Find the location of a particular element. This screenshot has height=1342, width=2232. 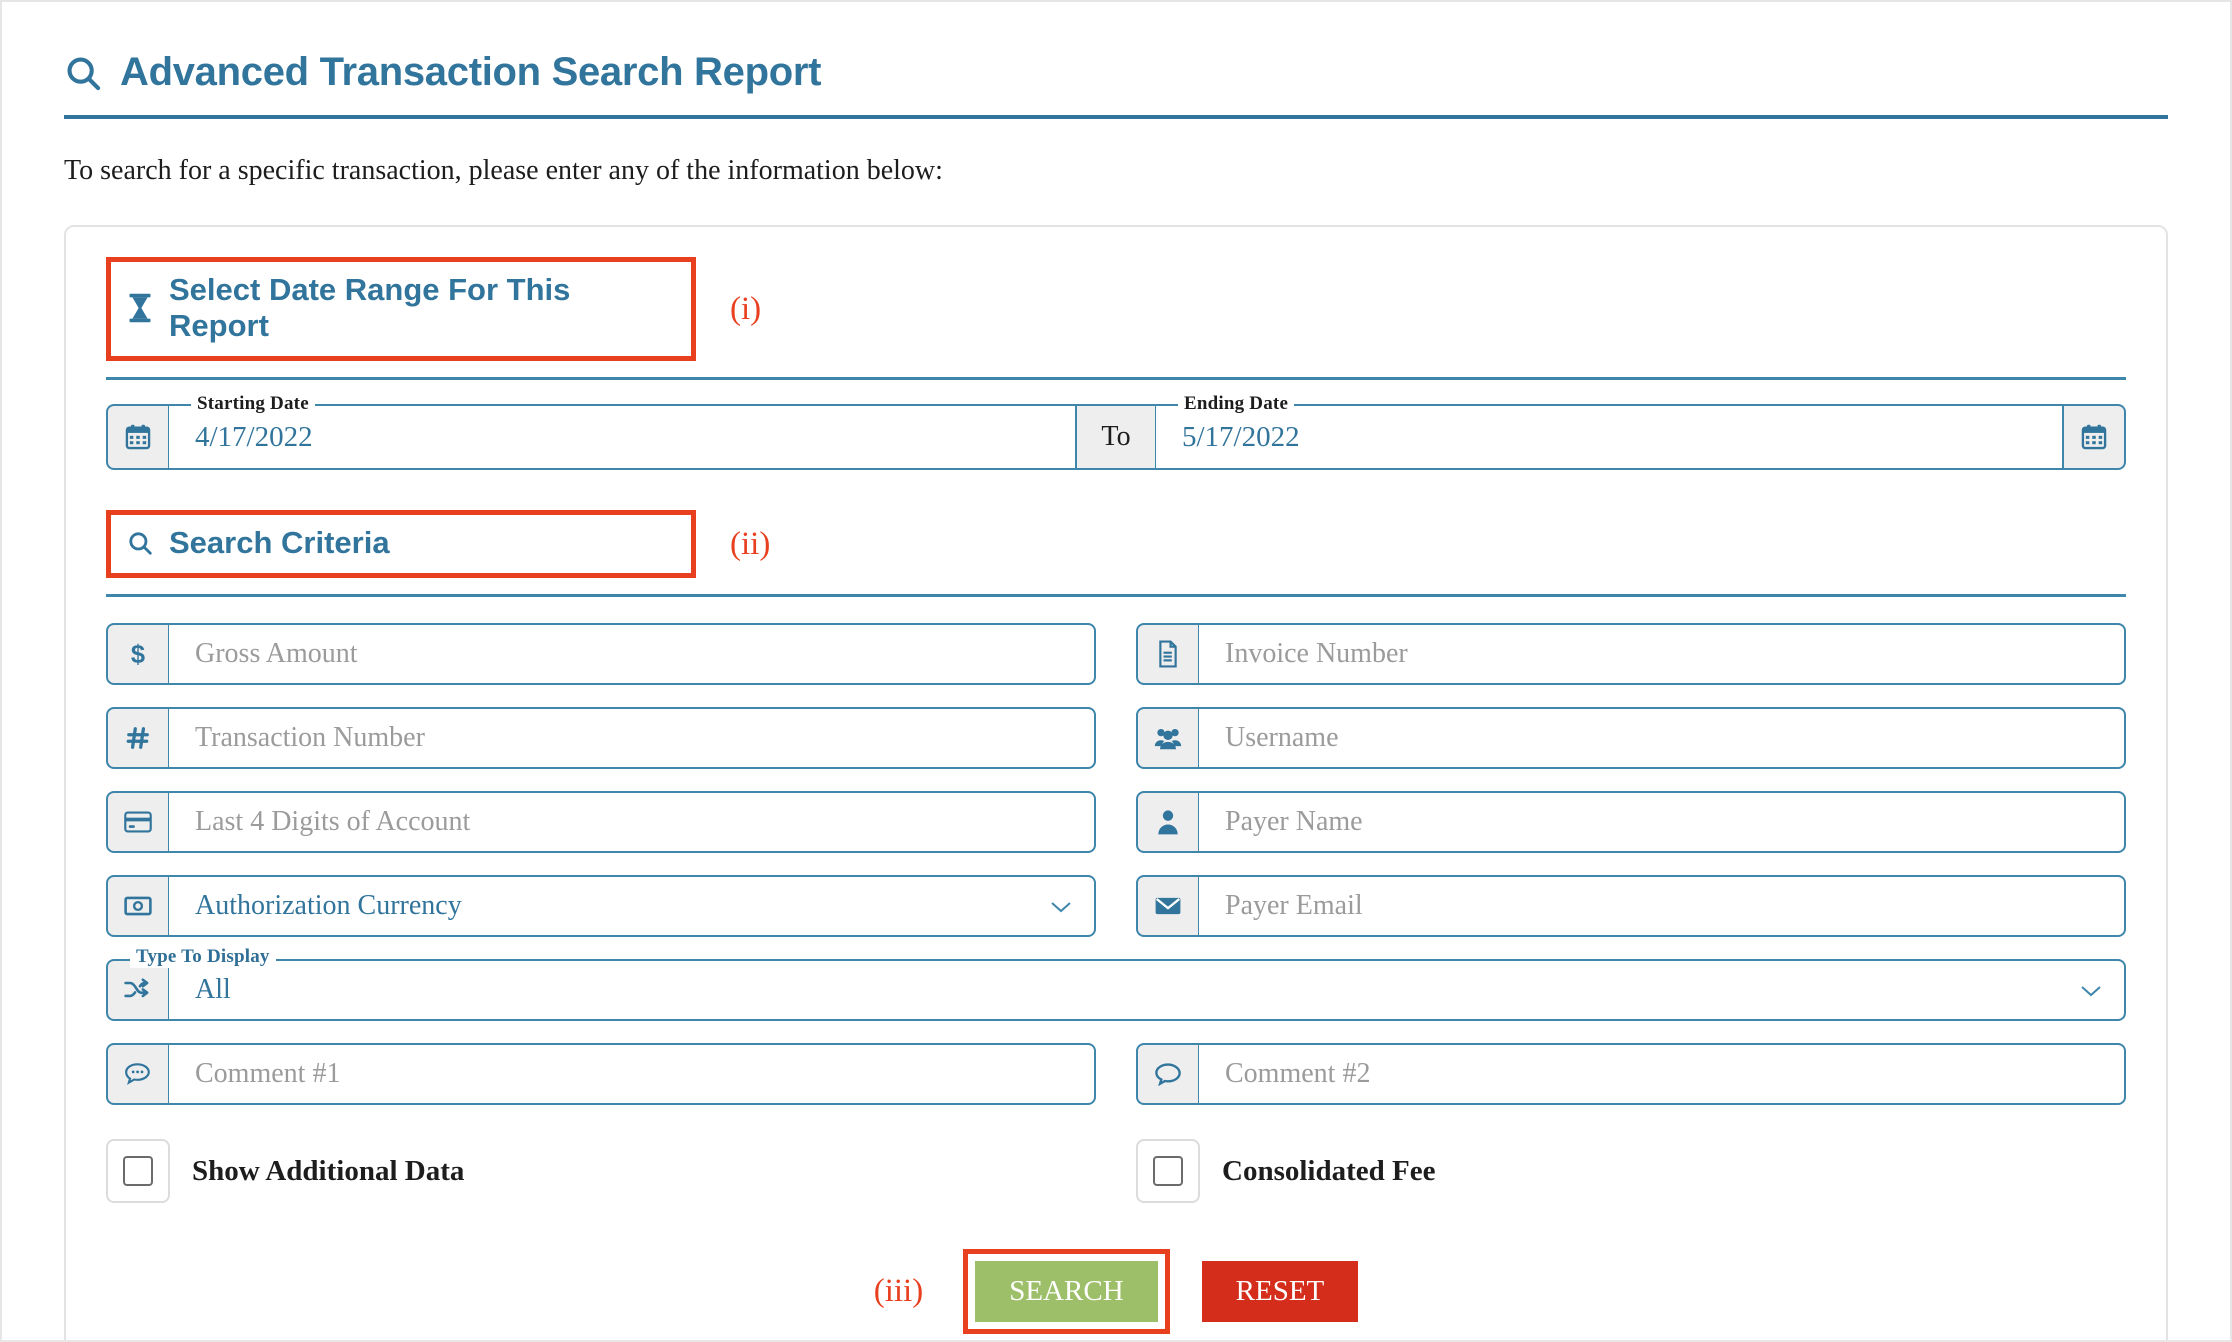

checkbox-row: Show Additional Data Consolidated Fee is located at coordinates (1116, 1171).